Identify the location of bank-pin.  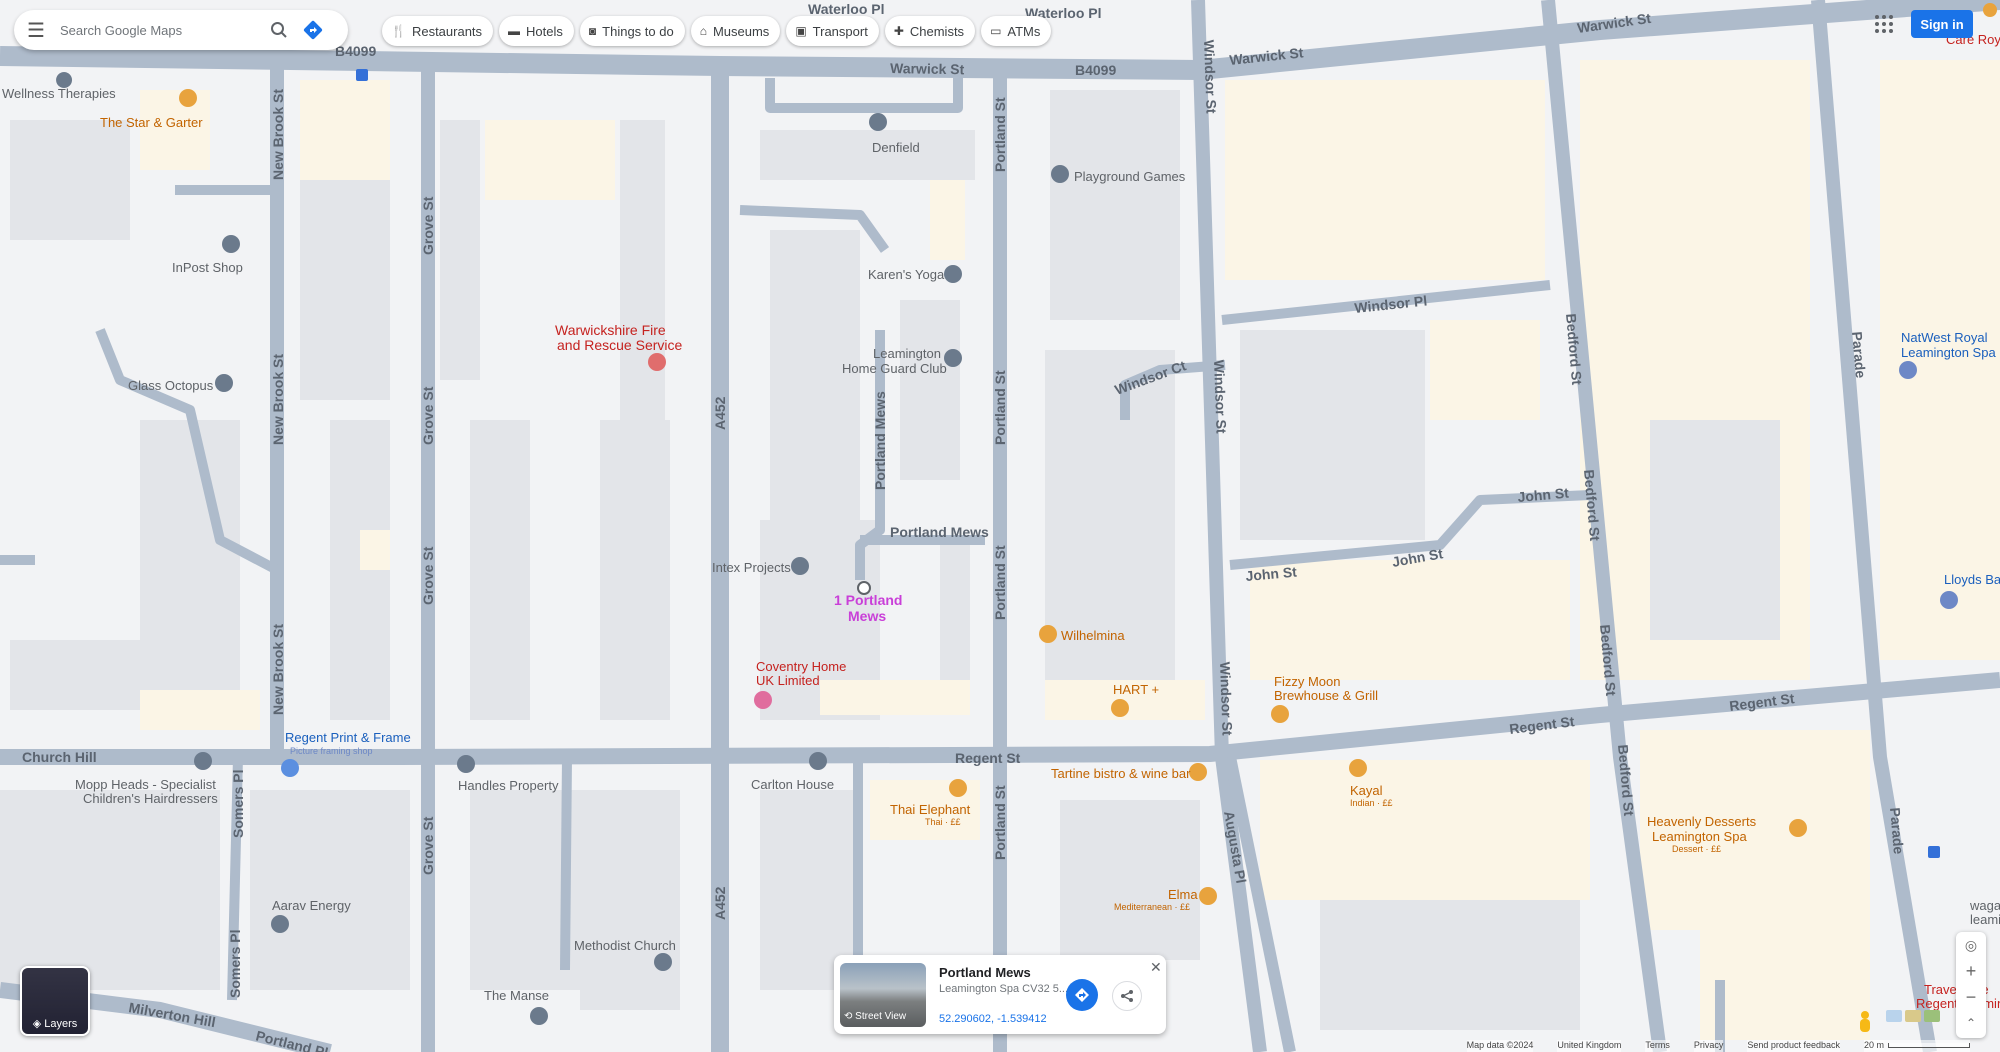
(1908, 370).